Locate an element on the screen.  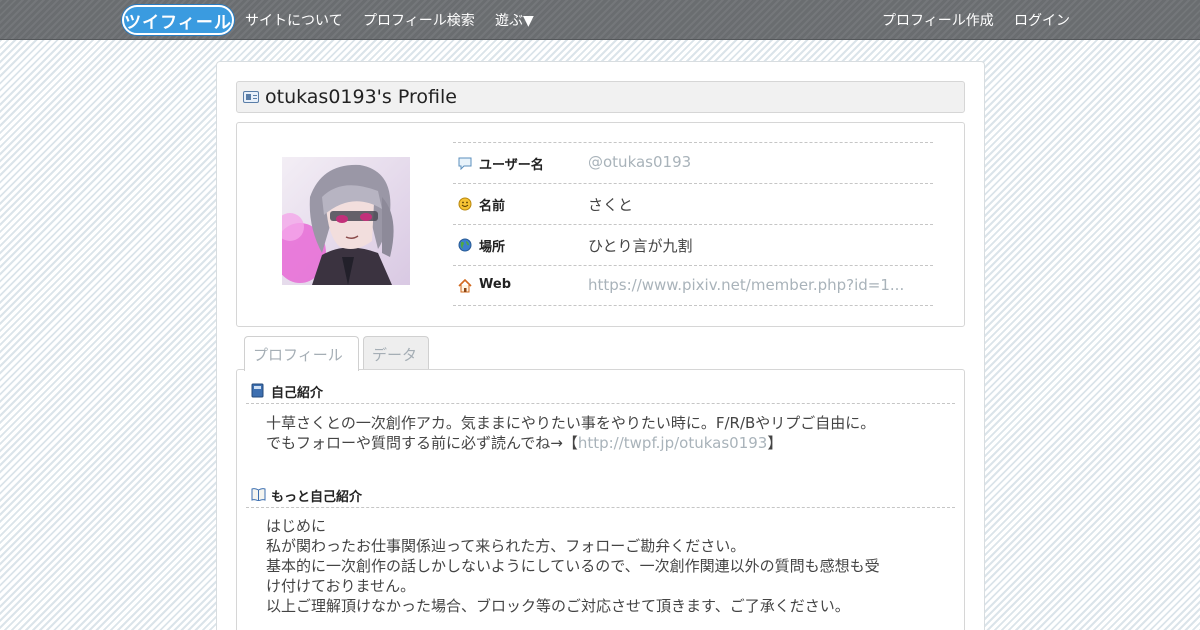
avatar is located at coordinates (346, 221).